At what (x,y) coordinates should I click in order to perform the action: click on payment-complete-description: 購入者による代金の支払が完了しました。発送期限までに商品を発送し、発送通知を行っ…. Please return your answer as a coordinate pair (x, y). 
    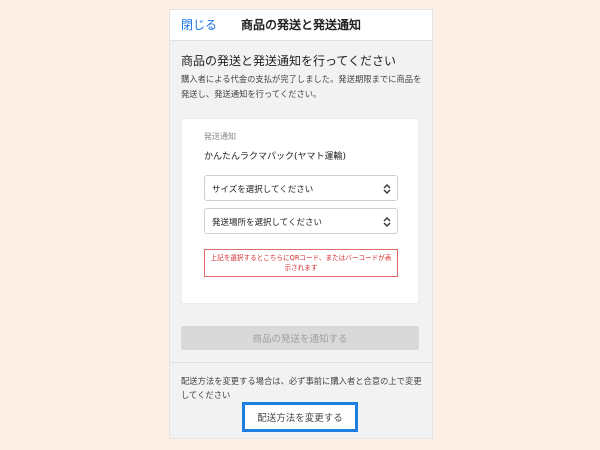
    Looking at the image, I should click on (301, 86).